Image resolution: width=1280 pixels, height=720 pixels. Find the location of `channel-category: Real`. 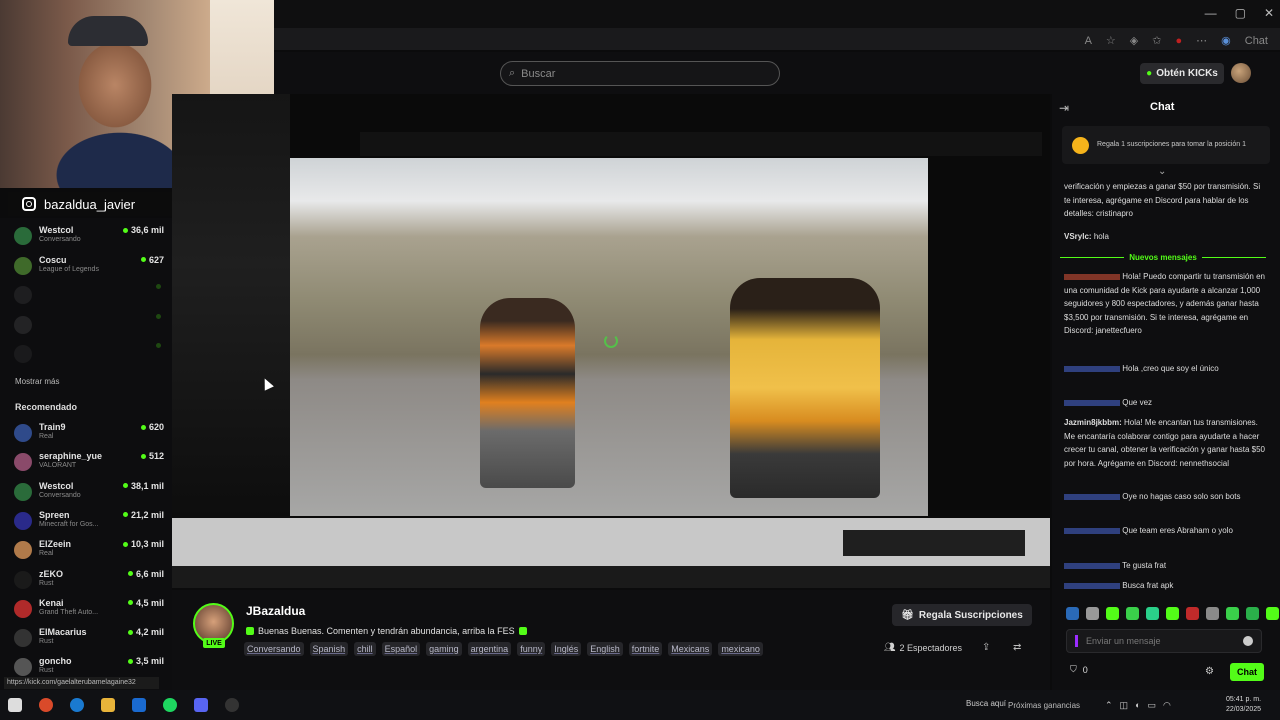

channel-category: Real is located at coordinates (46, 436).